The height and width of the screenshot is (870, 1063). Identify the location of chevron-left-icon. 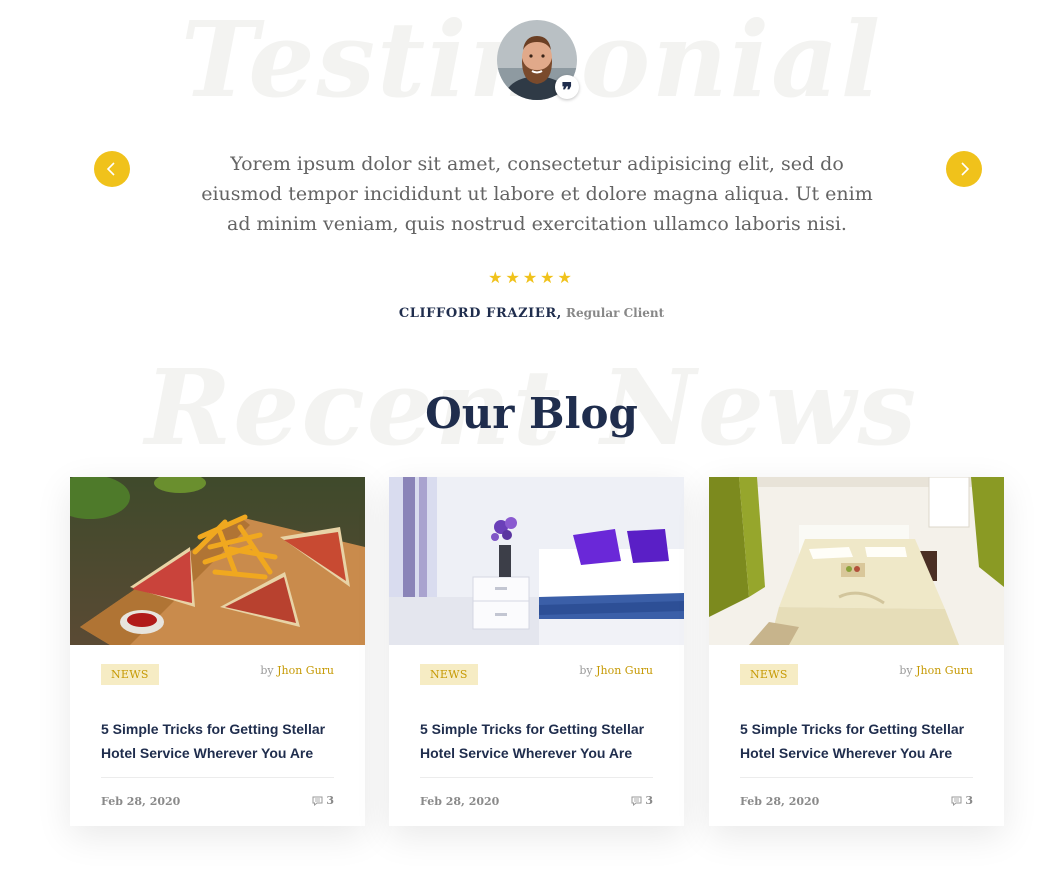
(110, 169).